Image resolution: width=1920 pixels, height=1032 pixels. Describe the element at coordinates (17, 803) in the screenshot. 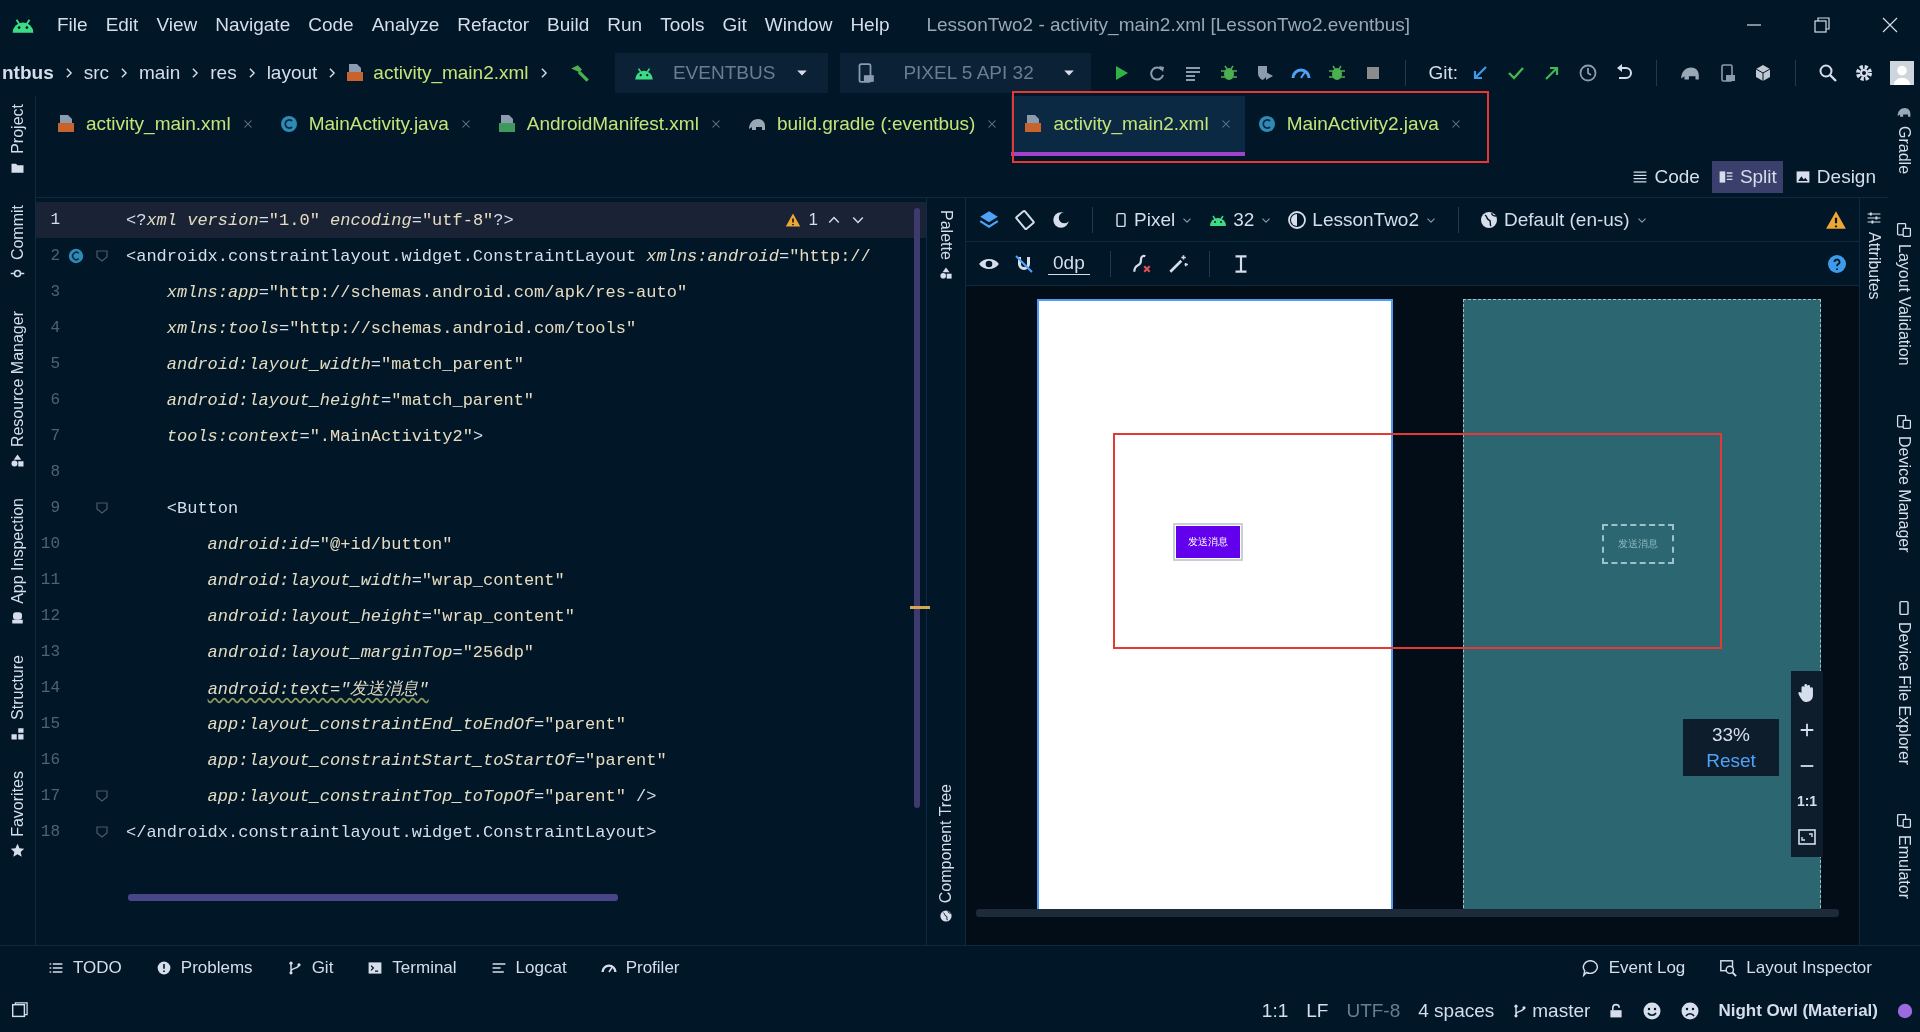

I see `tool-window-tab: Favorites` at that location.